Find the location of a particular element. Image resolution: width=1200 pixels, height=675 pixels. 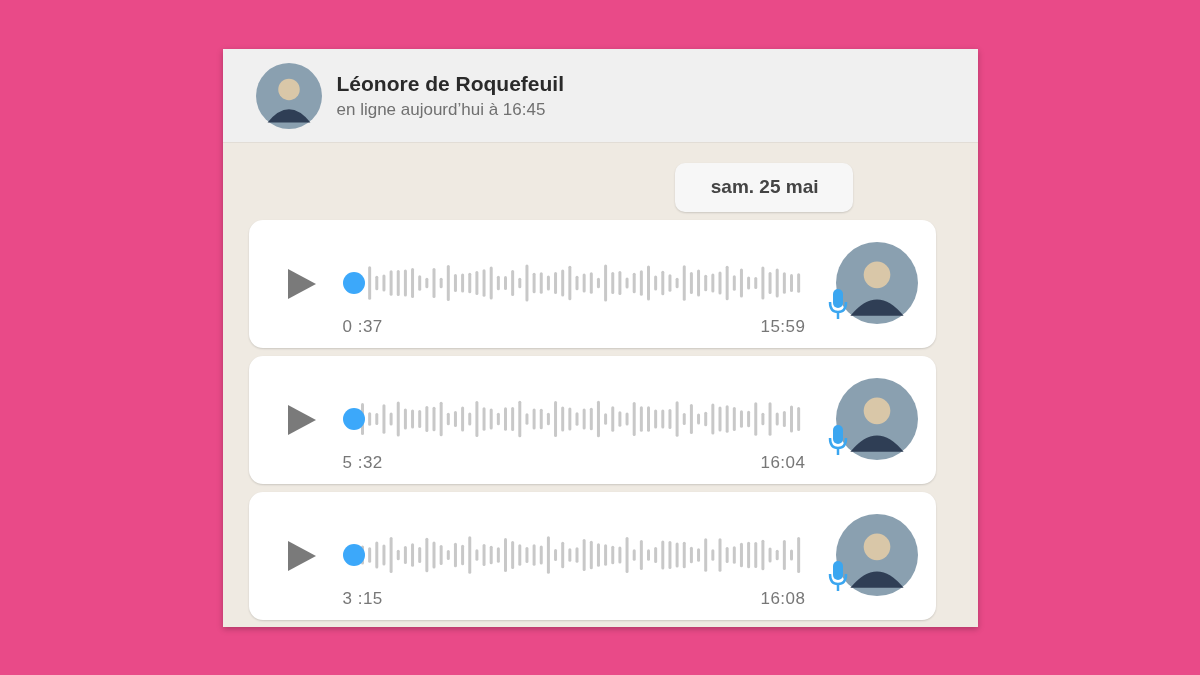

contact-status: en ligne aujourd’hui à 16:45 is located at coordinates (441, 109).